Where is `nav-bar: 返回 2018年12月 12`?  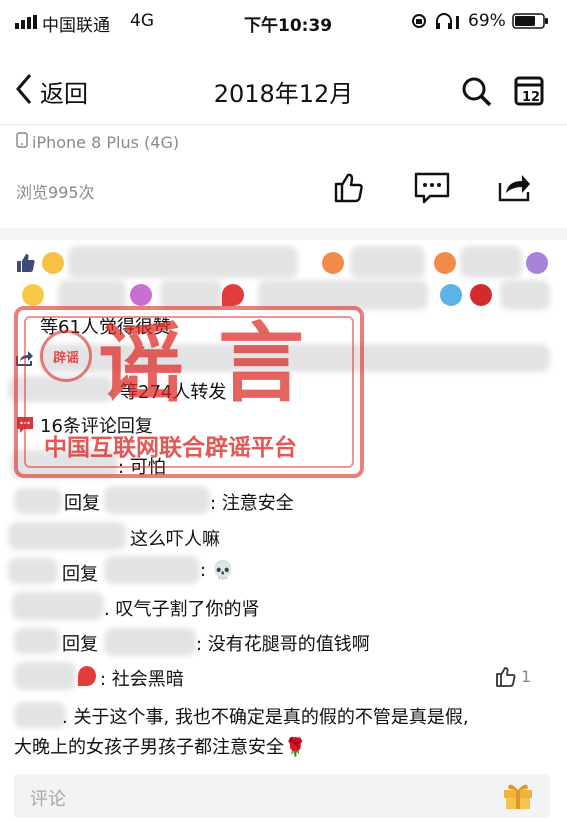 nav-bar: 返回 2018年12月 12 is located at coordinates (283, 91).